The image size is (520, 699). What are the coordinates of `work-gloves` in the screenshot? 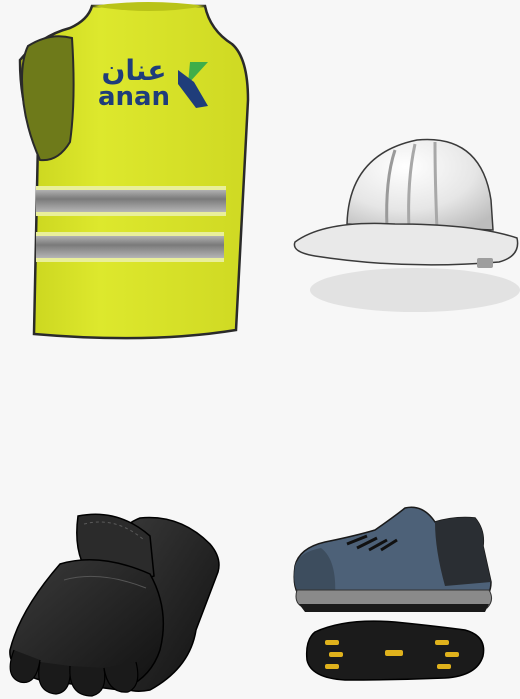 It's located at (120, 599).